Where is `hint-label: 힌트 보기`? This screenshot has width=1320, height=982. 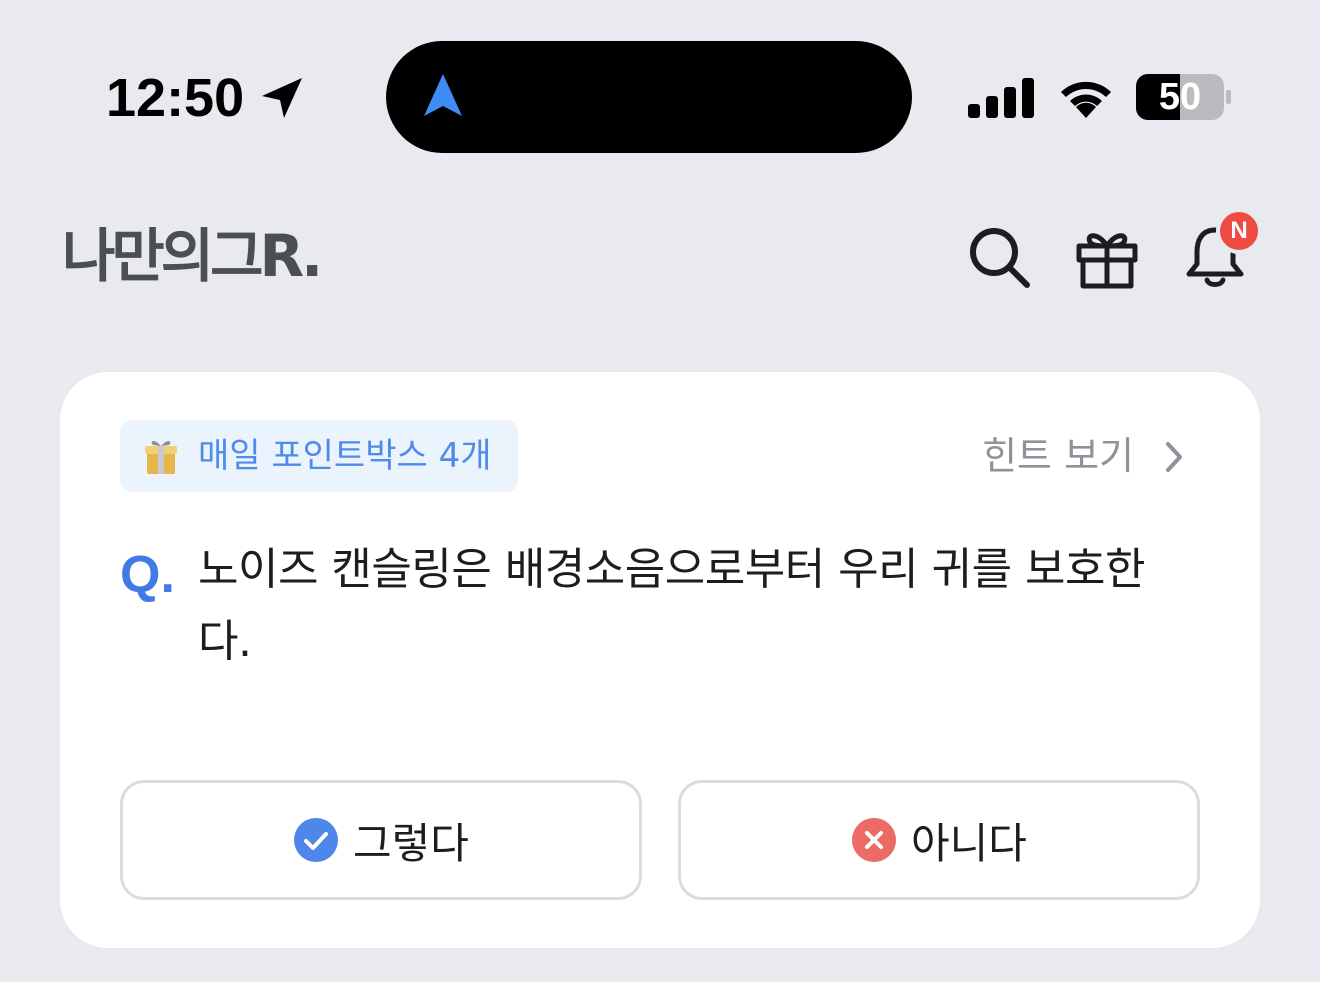
hint-label: 힌트 보기 is located at coordinates (1058, 456).